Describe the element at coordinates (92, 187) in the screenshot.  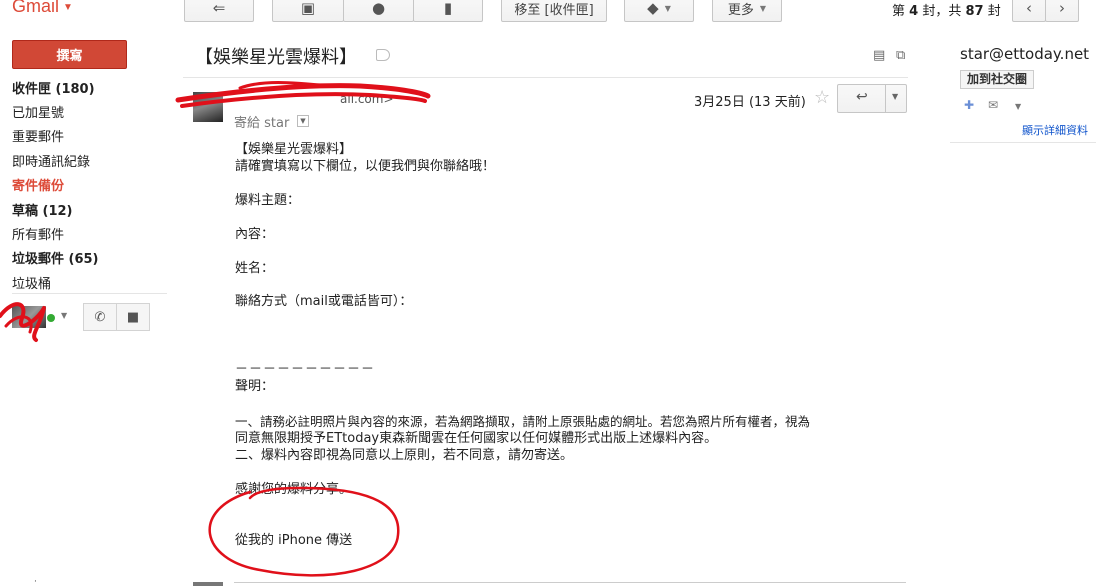
I see `sidebar-item-sent: 寄件備份` at that location.